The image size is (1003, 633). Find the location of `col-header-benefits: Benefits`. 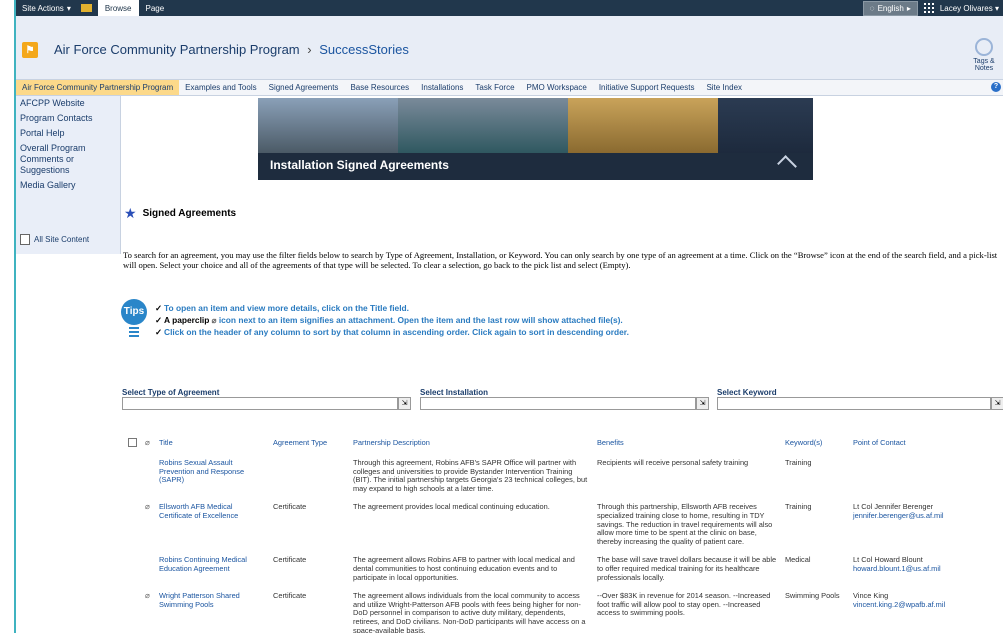

col-header-benefits: Benefits is located at coordinates (687, 446).